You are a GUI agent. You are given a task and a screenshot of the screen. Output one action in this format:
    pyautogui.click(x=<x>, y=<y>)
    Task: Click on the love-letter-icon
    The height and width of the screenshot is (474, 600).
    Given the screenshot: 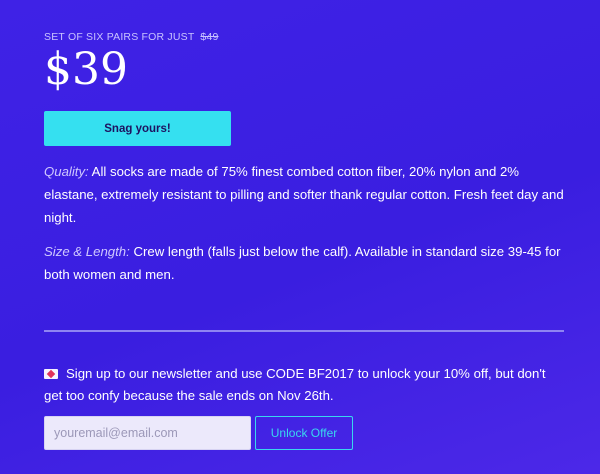 What is the action you would take?
    pyautogui.click(x=51, y=374)
    